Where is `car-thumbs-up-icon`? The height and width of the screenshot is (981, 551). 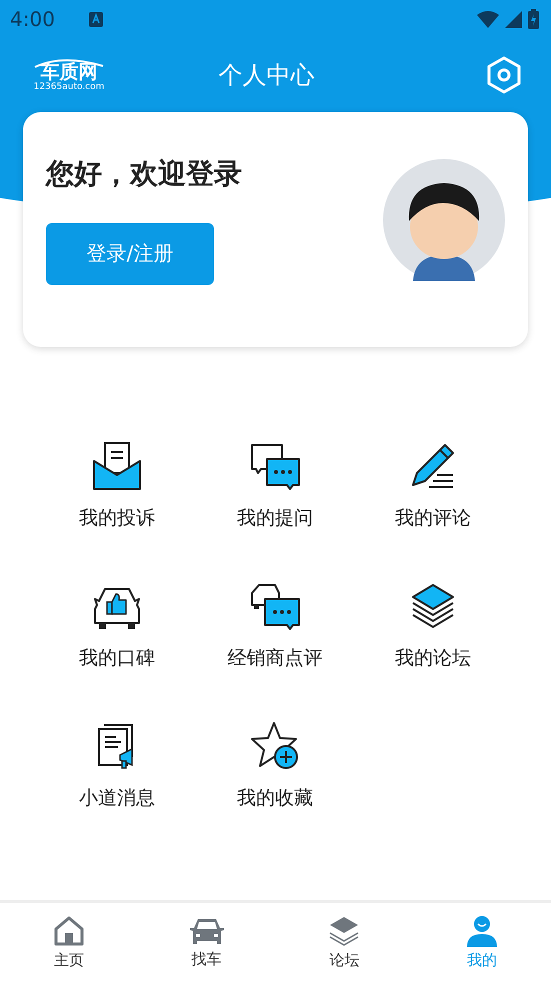
car-thumbs-up-icon is located at coordinates (117, 608).